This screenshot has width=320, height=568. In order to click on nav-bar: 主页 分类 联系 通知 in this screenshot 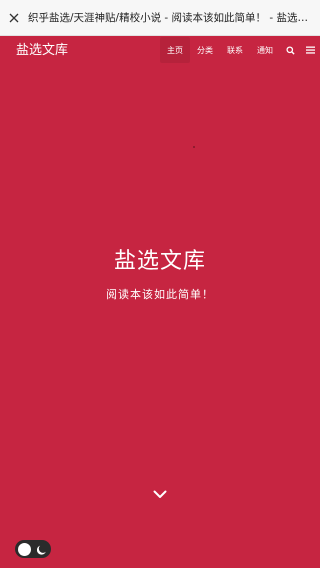, I will do `click(240, 50)`.